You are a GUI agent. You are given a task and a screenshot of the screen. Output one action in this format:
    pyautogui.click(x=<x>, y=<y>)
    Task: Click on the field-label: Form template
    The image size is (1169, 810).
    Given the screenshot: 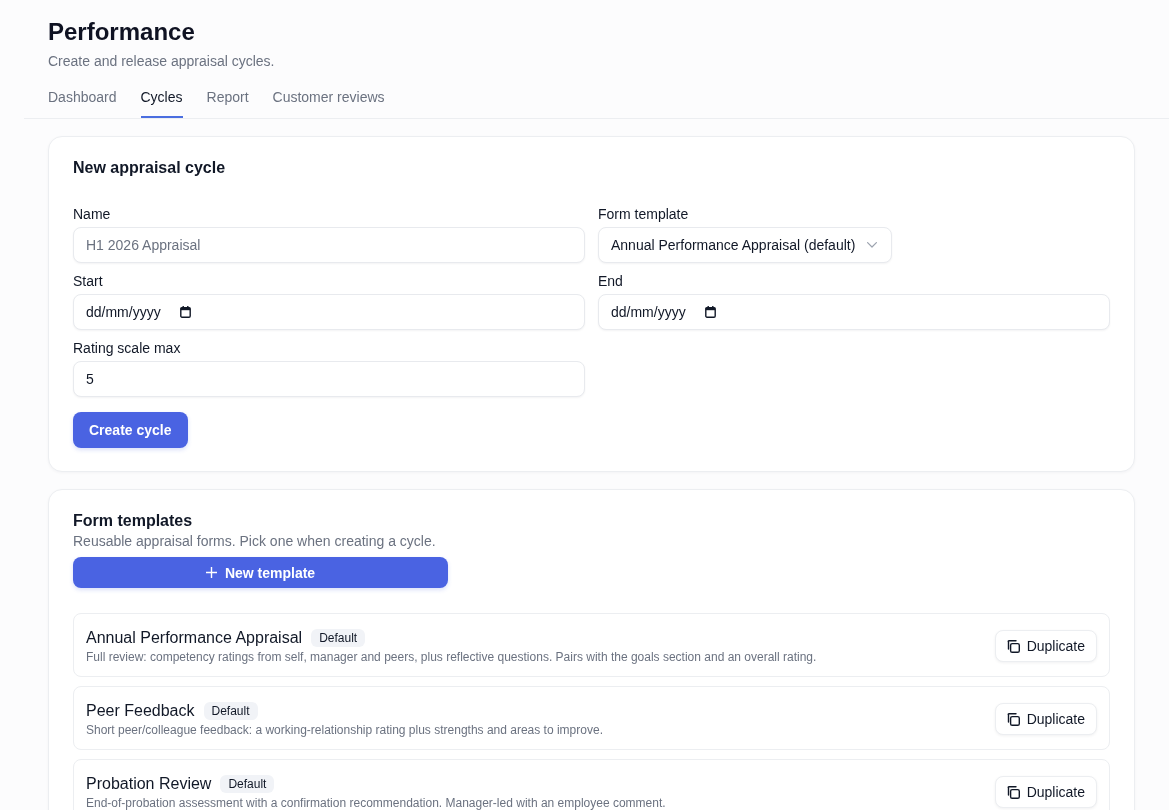 What is the action you would take?
    pyautogui.click(x=644, y=214)
    